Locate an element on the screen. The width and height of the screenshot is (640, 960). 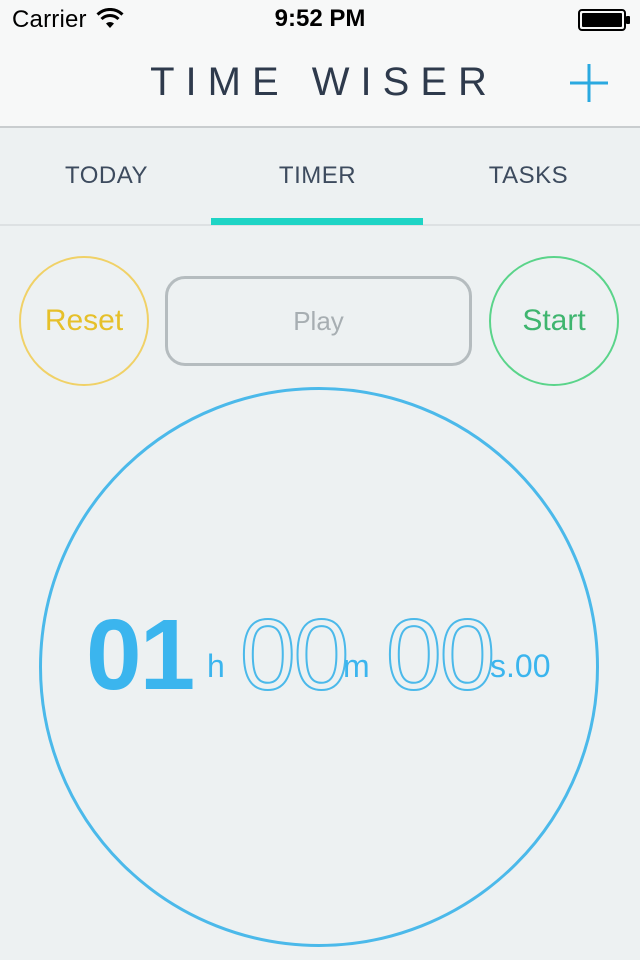
timer-hours: 01 is located at coordinates (140, 655).